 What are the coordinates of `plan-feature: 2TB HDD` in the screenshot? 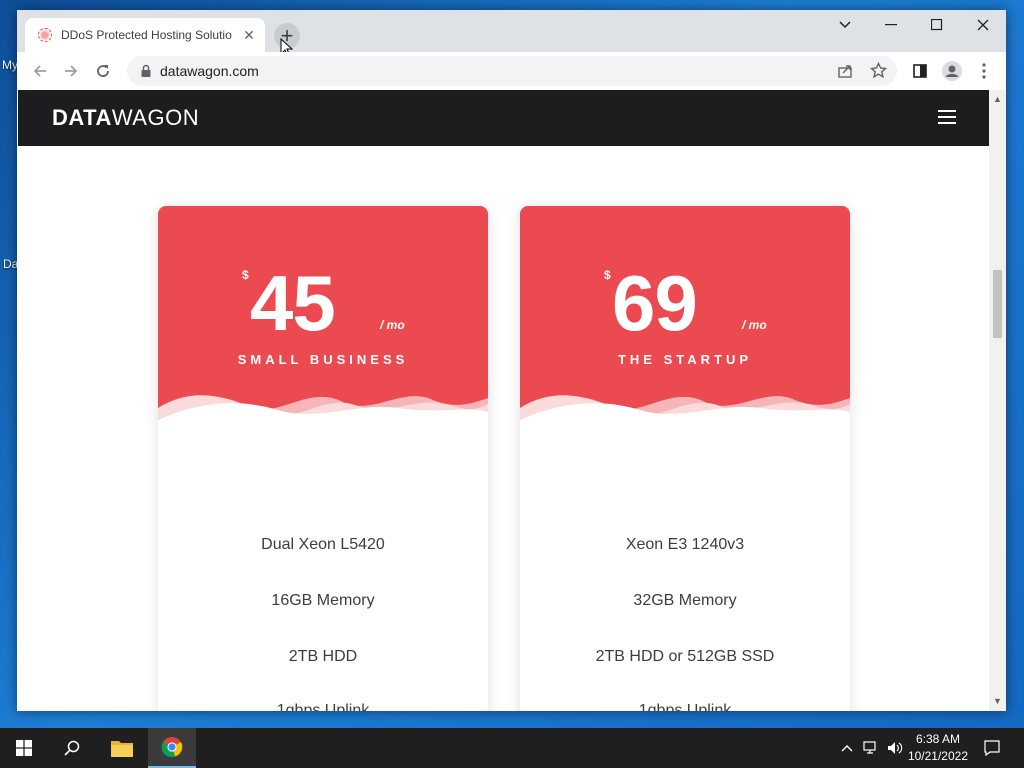 It's located at (323, 656).